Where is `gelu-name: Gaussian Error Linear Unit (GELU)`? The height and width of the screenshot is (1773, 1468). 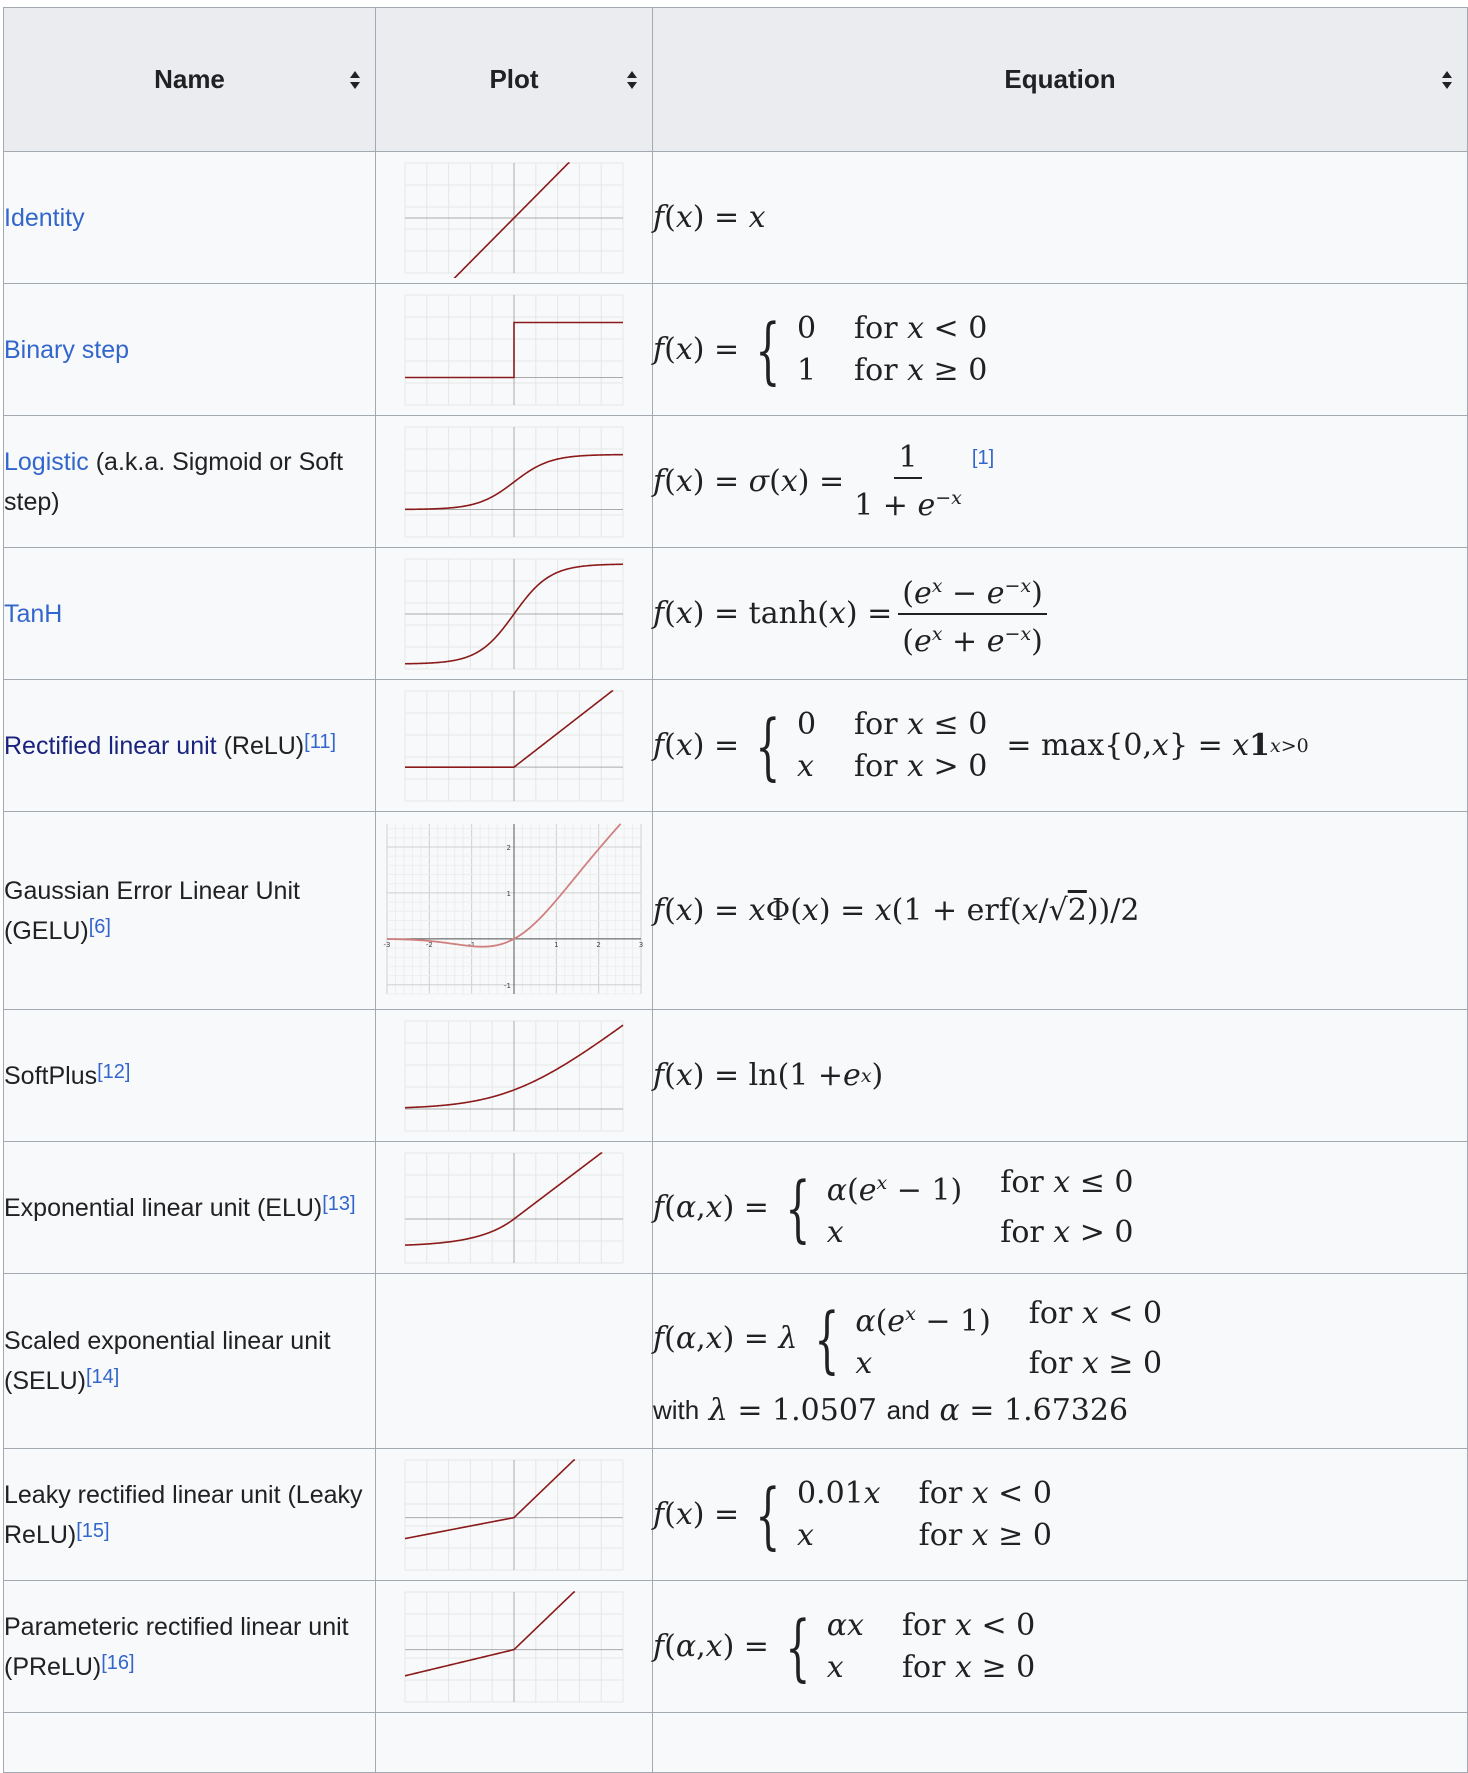
gelu-name: Gaussian Error Linear Unit (GELU) is located at coordinates (152, 910).